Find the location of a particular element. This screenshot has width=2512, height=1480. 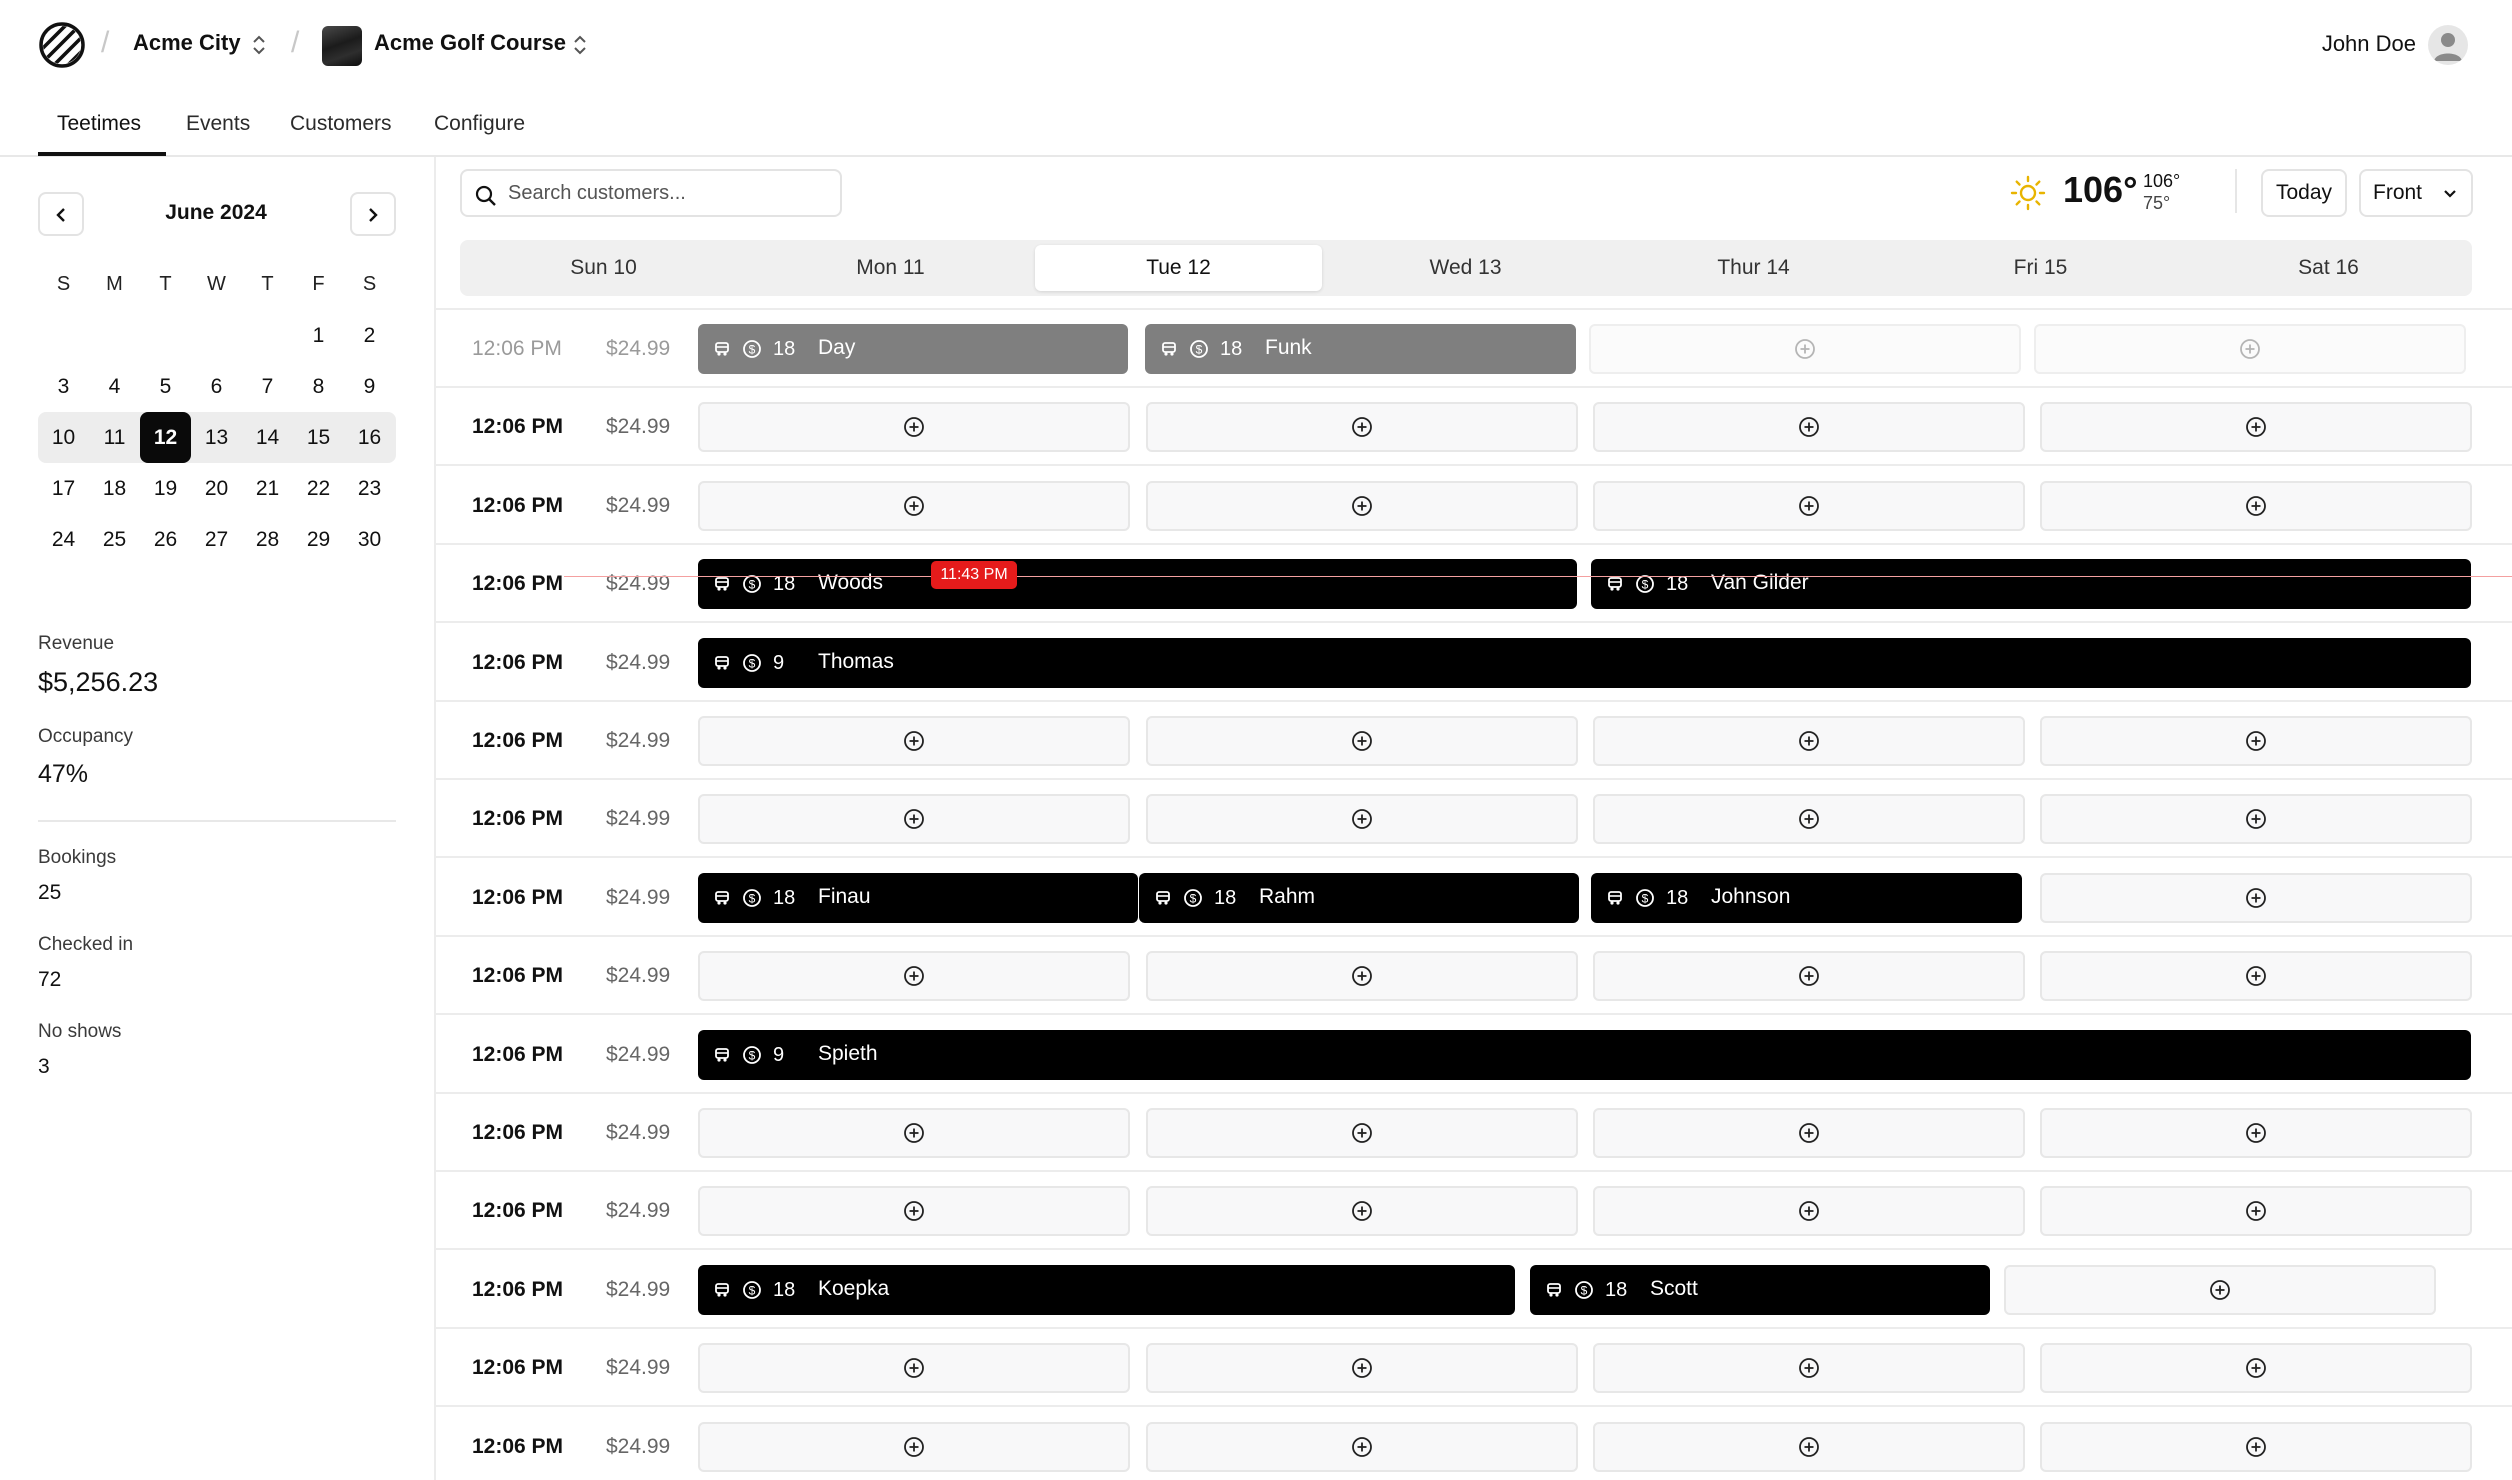

calendar-day: 13 is located at coordinates (216, 437).